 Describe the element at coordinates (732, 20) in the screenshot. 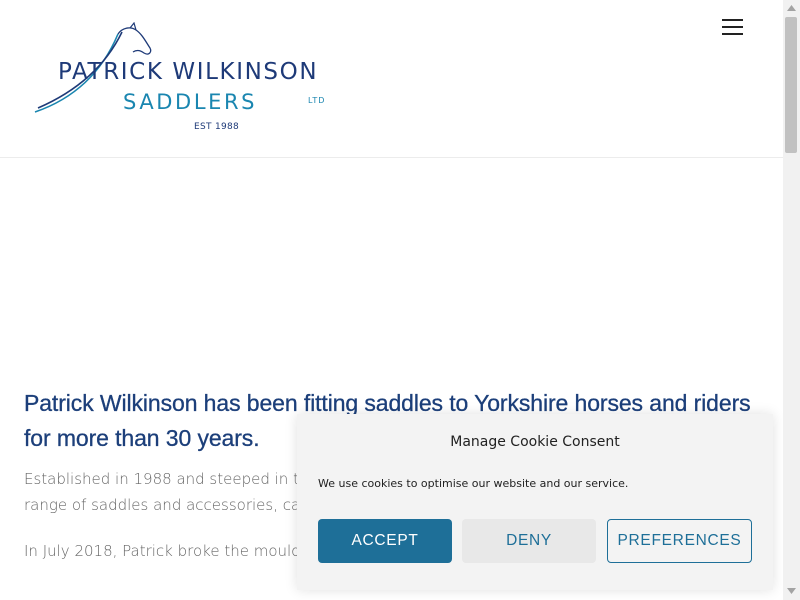

I see `hamburger-icon` at that location.